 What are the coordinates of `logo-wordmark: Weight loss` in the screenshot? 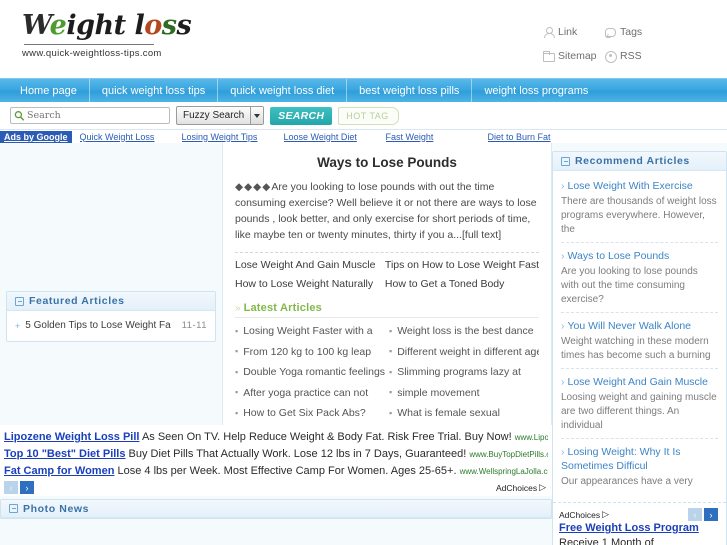 It's located at (107, 25).